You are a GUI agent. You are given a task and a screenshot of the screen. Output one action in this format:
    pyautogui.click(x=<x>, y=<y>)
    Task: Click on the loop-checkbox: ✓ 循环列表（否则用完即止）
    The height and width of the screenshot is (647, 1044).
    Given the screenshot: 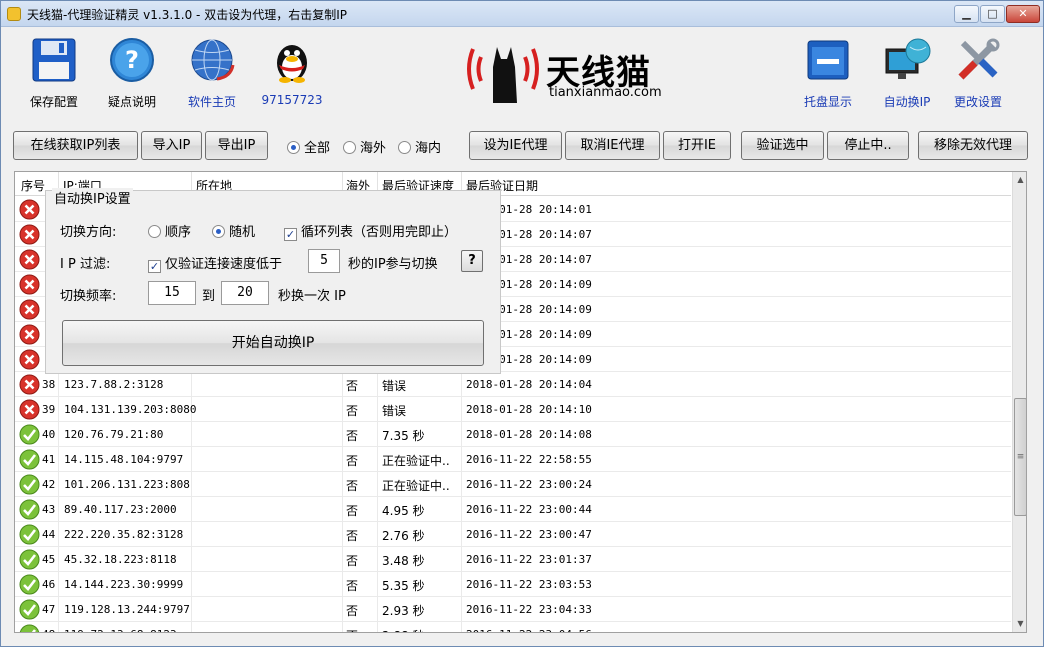 What is the action you would take?
    pyautogui.click(x=370, y=231)
    